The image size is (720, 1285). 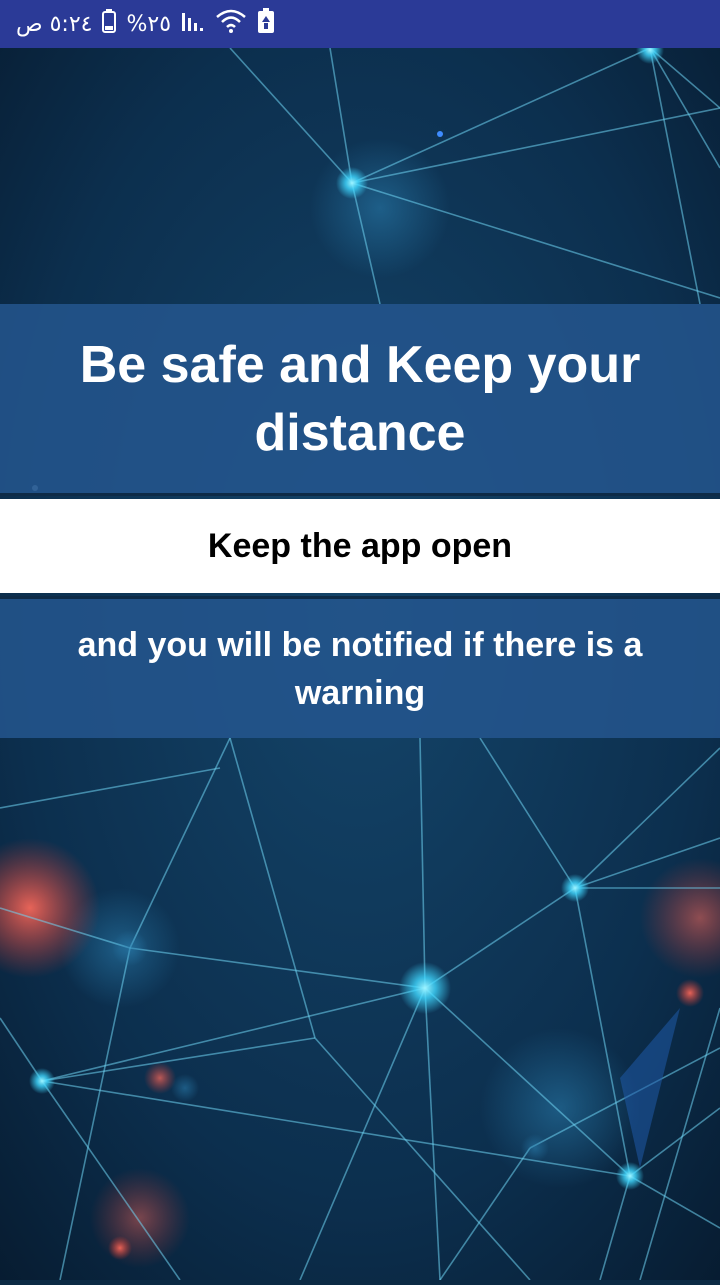 I want to click on status-left-group: ٥:٢٤ ص %٢٥, so click(x=145, y=24).